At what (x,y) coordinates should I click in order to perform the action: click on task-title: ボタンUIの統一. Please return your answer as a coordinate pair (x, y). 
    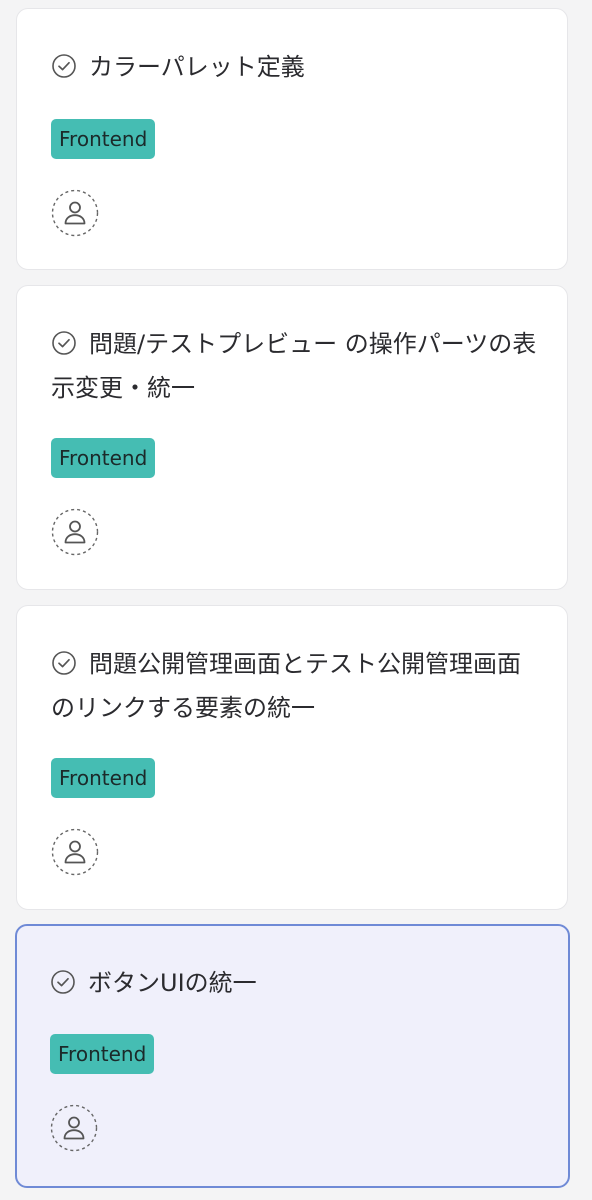
    Looking at the image, I should click on (294, 983).